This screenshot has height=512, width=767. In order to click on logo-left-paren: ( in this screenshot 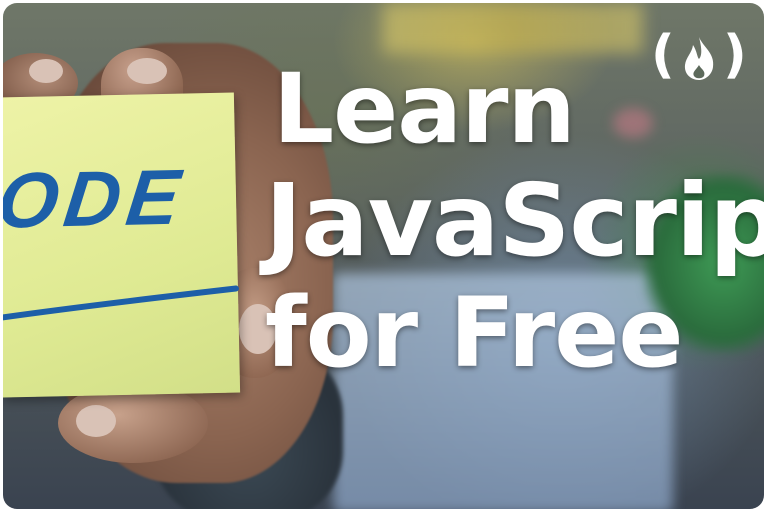, I will do `click(663, 55)`.